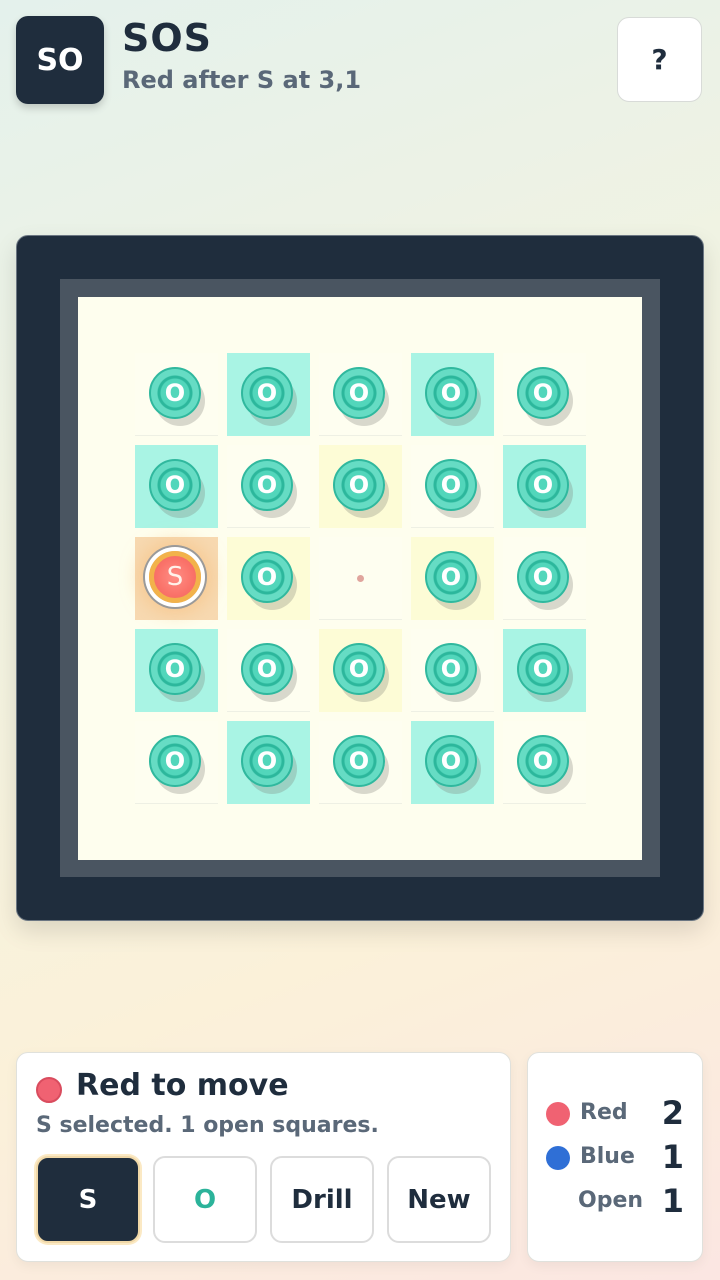 This screenshot has height=1280, width=720. Describe the element at coordinates (672, 1113) in the screenshot. I see `red-score-value: 2` at that location.